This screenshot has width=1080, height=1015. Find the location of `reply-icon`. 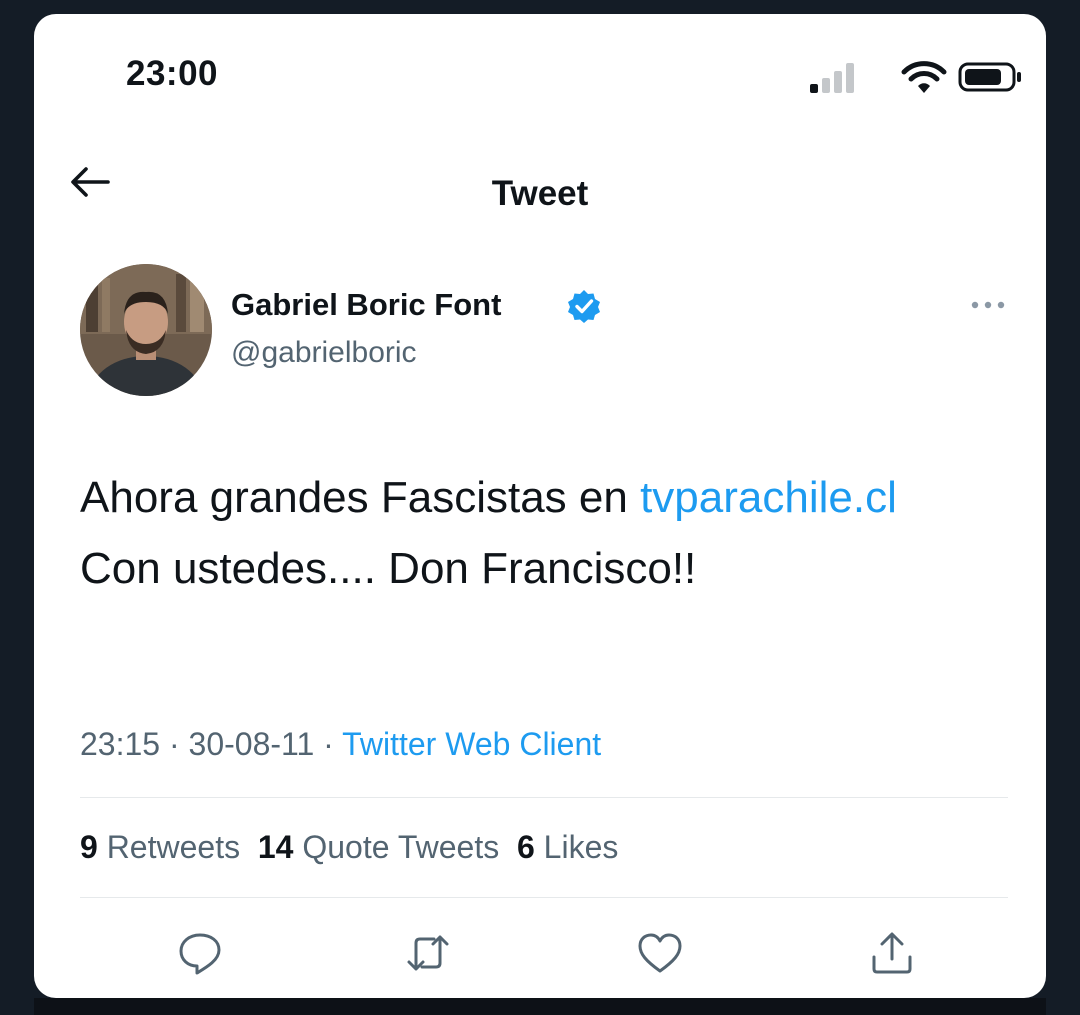

reply-icon is located at coordinates (200, 953).